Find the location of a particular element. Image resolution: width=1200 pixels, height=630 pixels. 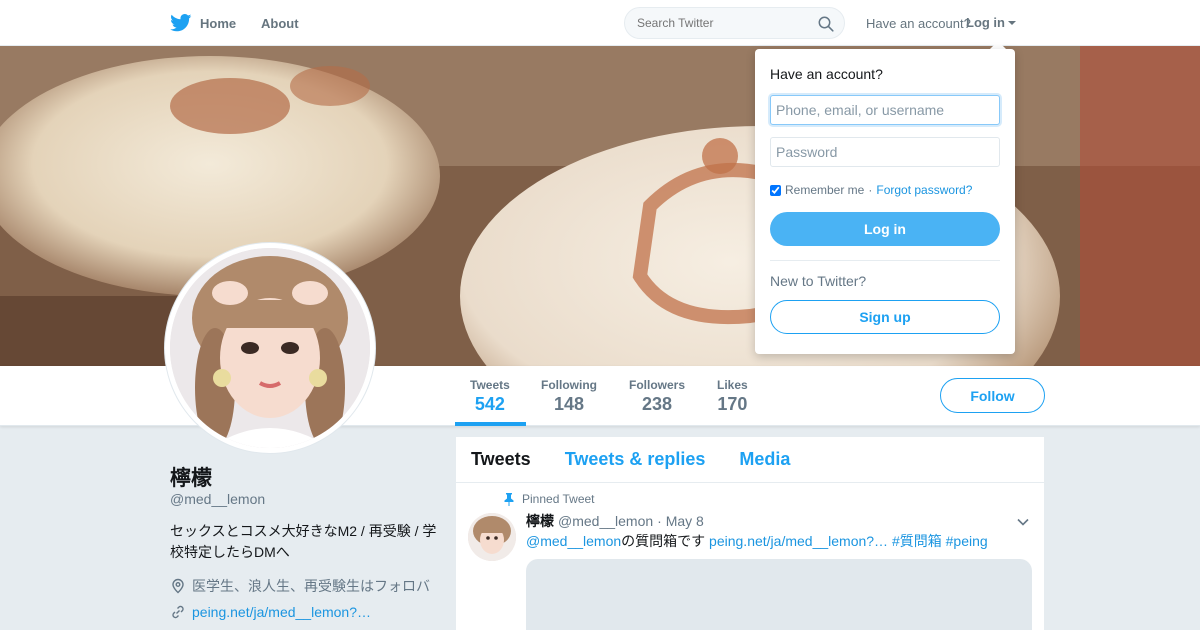

top-navigation-bar: Home About Have an account? Log in is located at coordinates (600, 23).